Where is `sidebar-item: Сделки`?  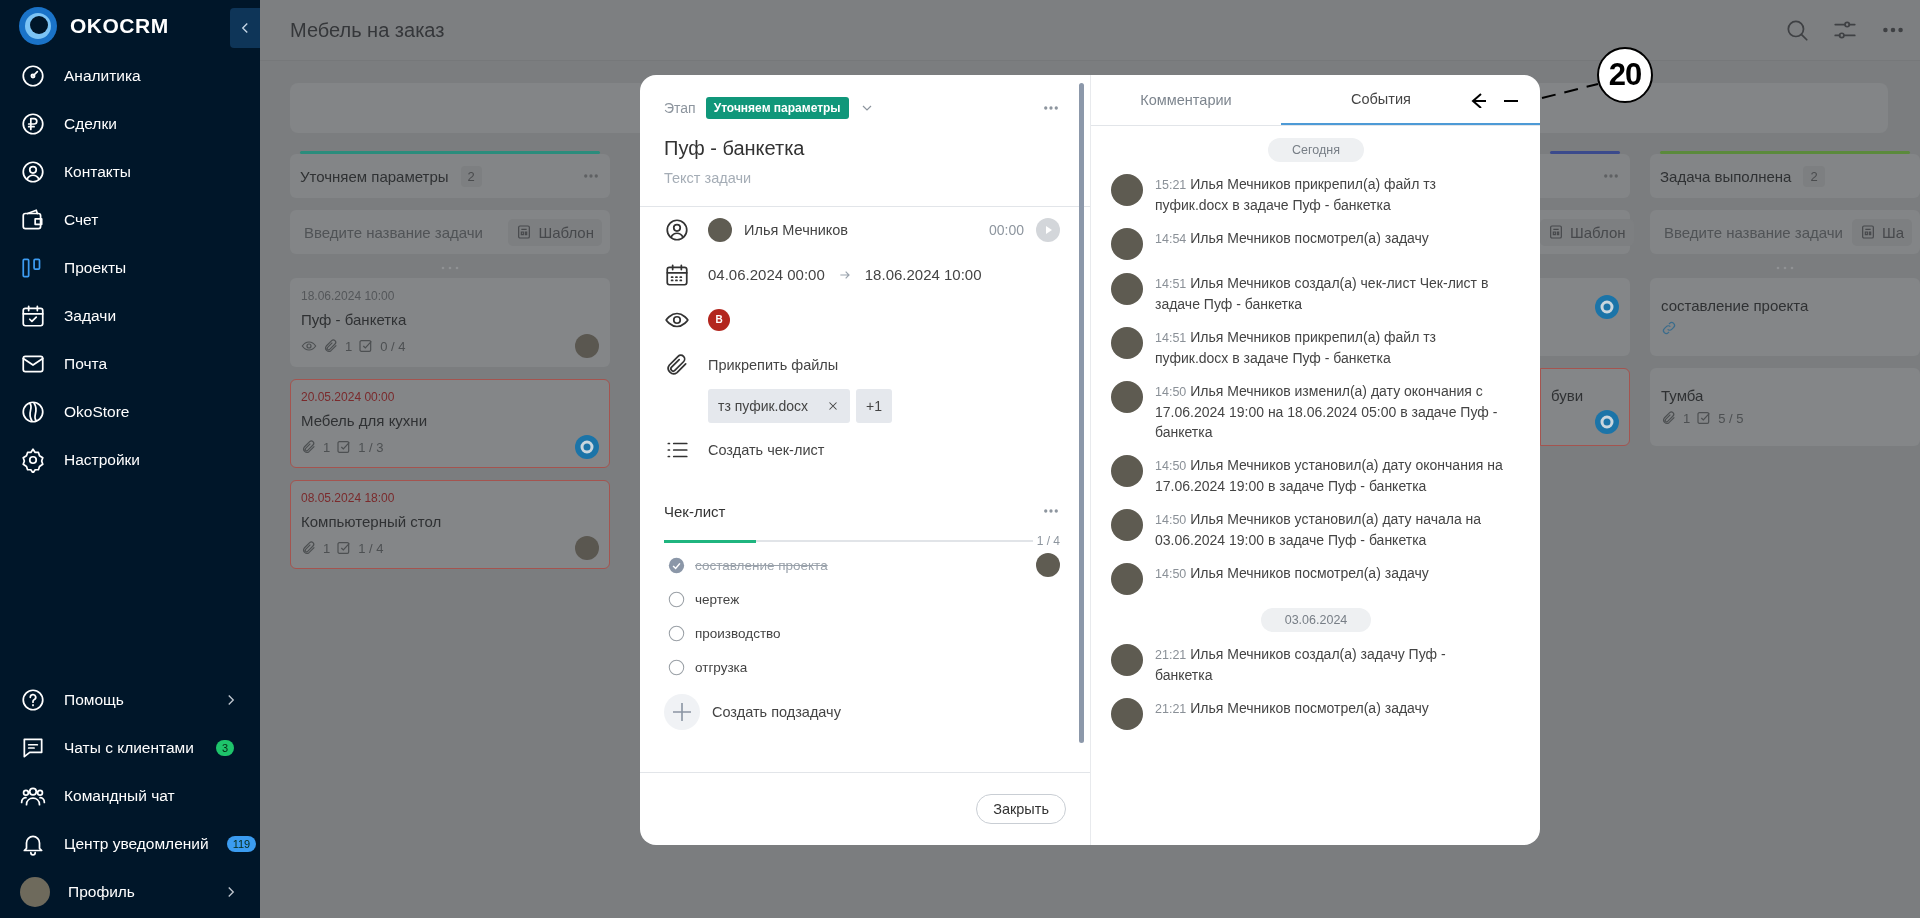
sidebar-item: Сделки is located at coordinates (130, 124).